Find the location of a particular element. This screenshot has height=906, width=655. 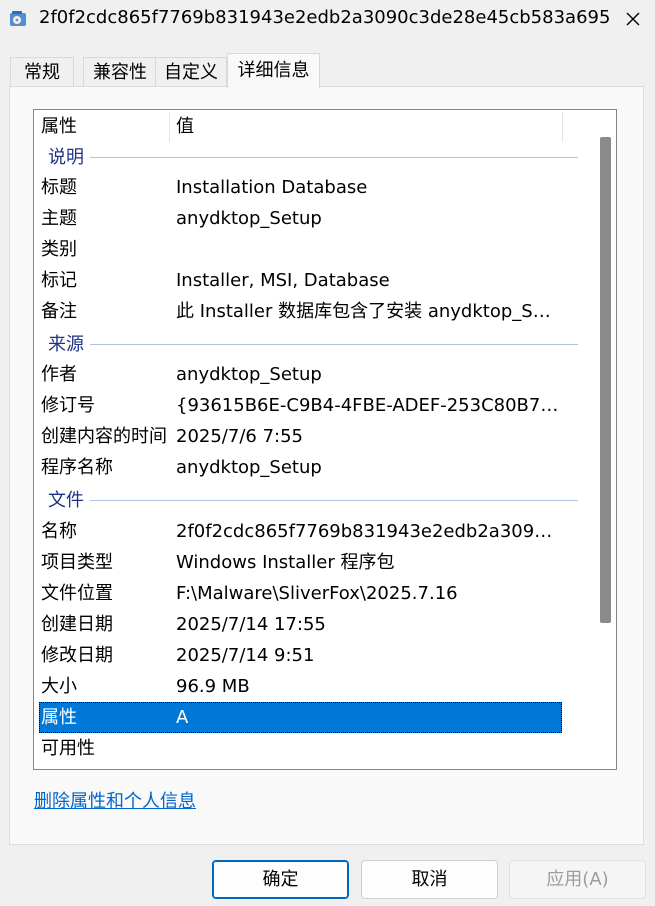

property-row: 文件位置 F:\Malware\SliverFox\2025.7.16 is located at coordinates (300, 593).